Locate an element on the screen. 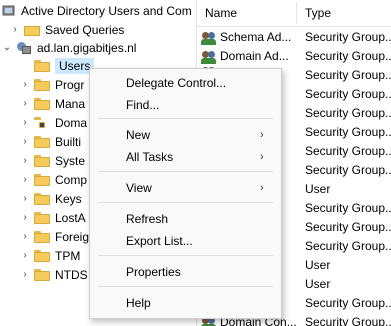 This screenshot has width=391, height=326. tree-item-domain: ⌄ ad.lan.gigabitjes.nl is located at coordinates (69, 47).